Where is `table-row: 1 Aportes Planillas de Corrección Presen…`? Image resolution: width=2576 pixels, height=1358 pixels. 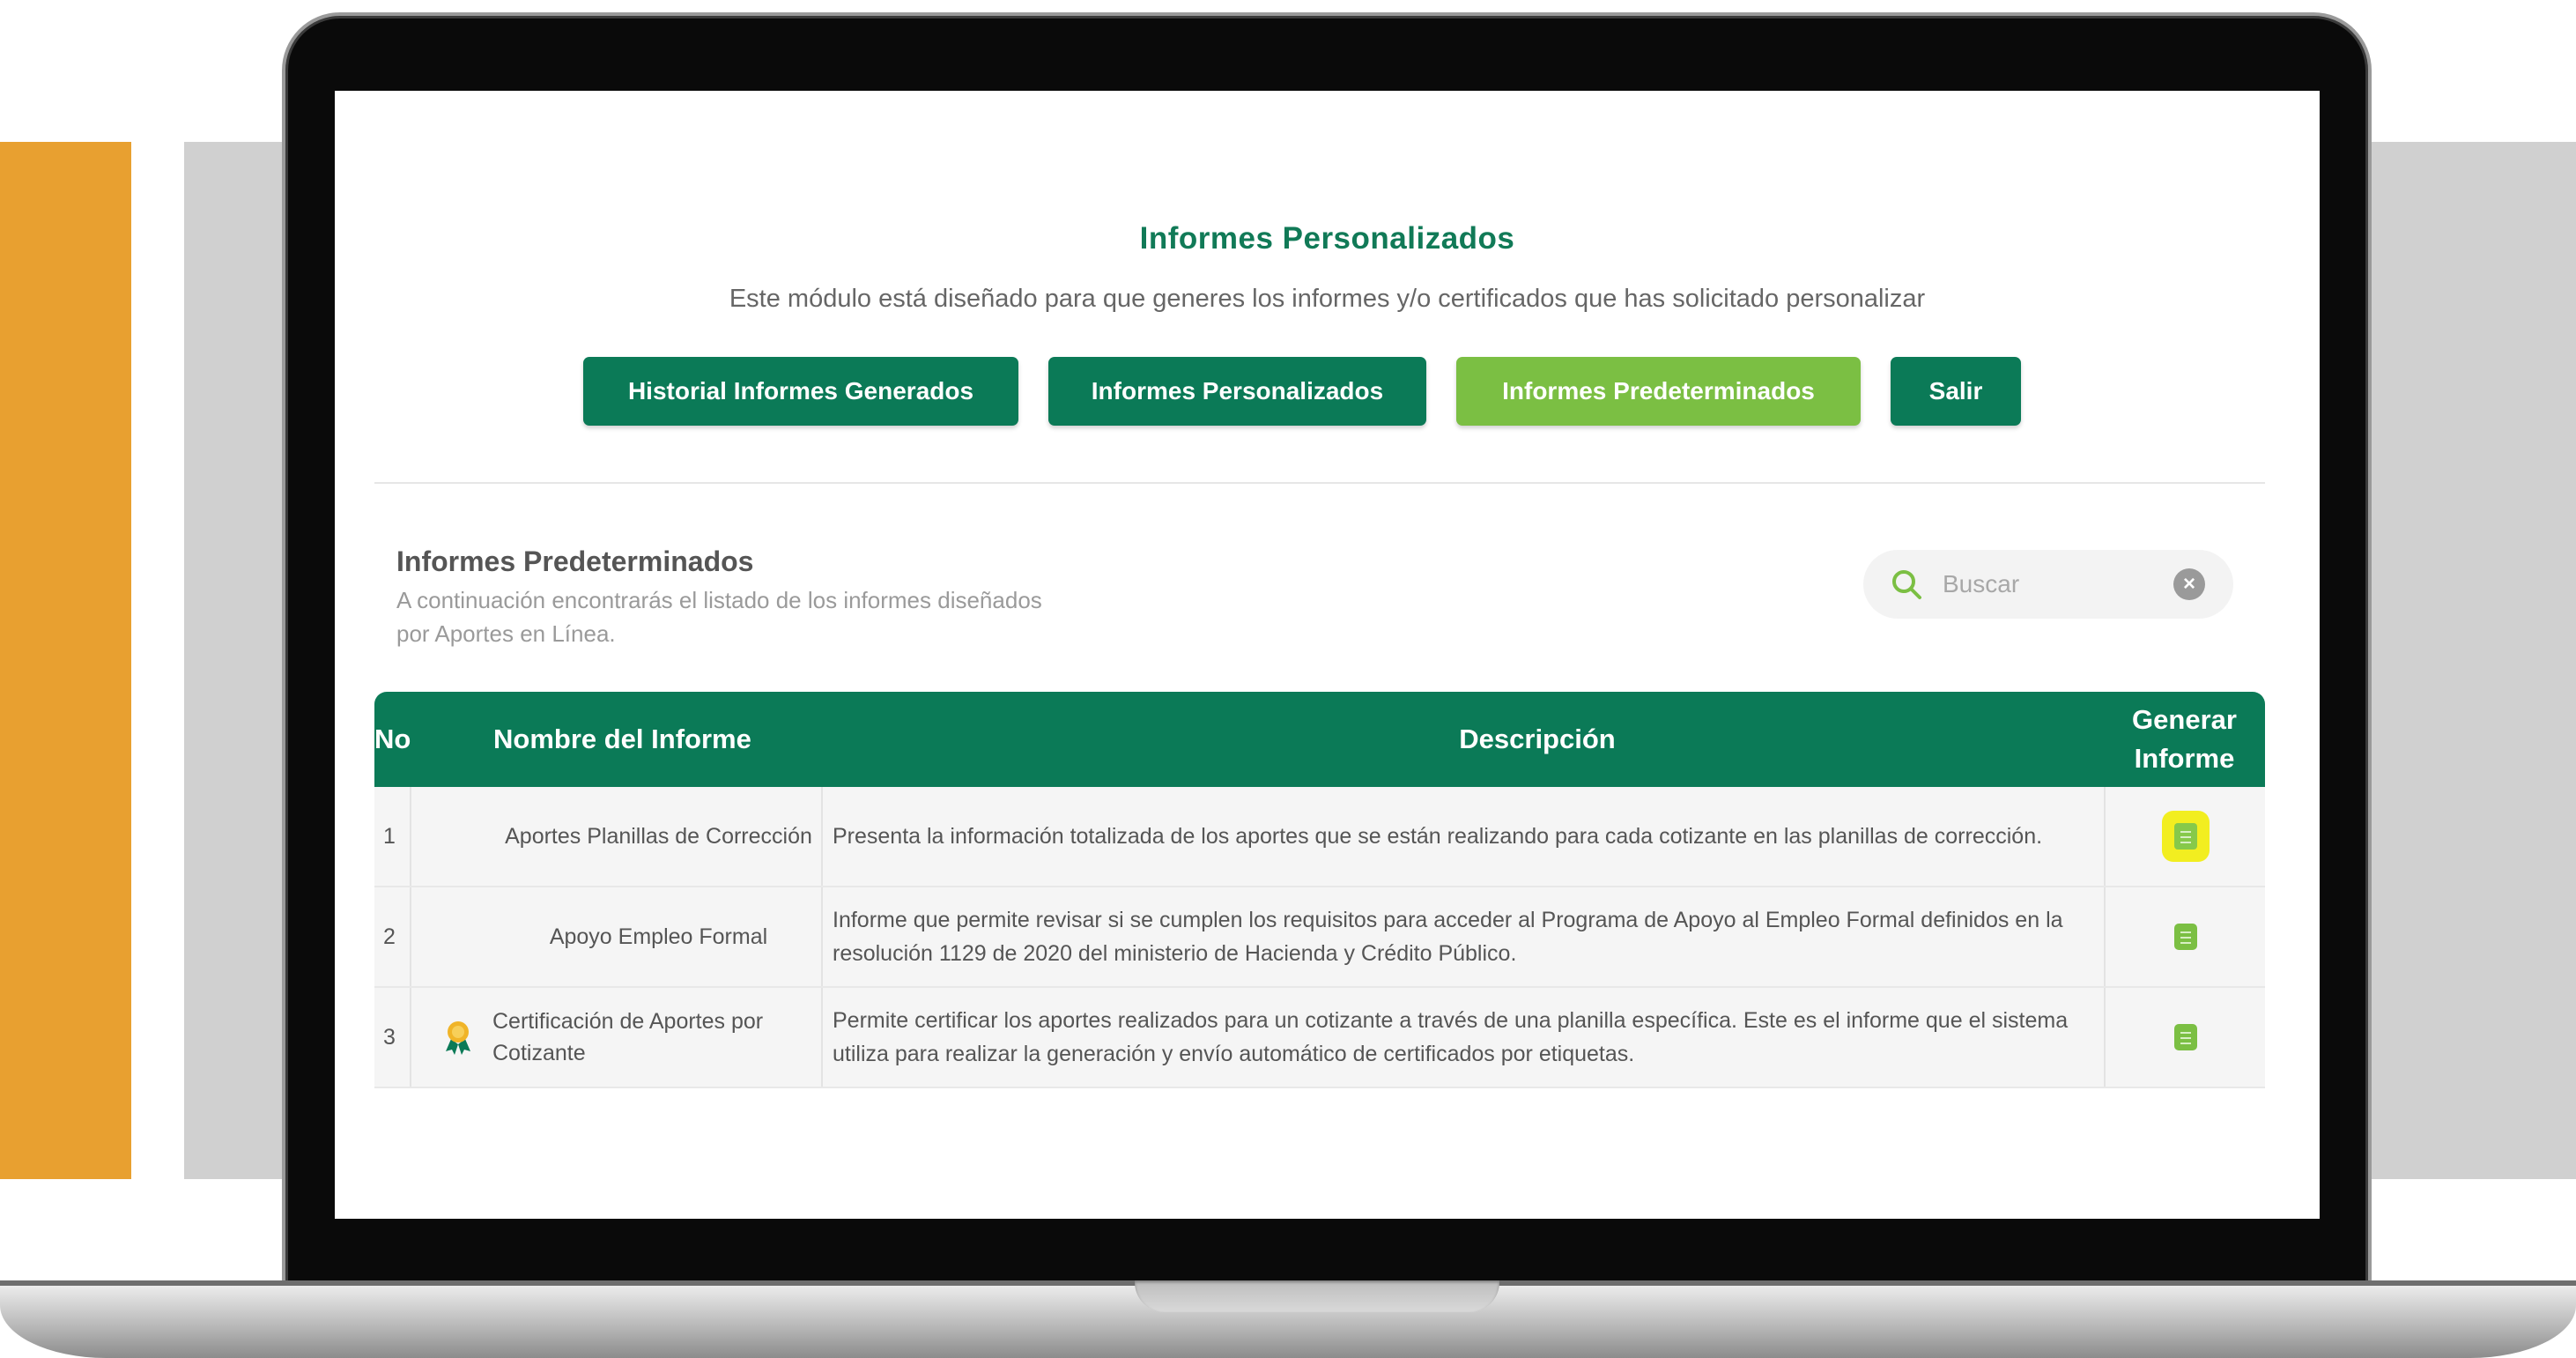
table-row: 1 Aportes Planillas de Corrección Presen… is located at coordinates (1319, 837).